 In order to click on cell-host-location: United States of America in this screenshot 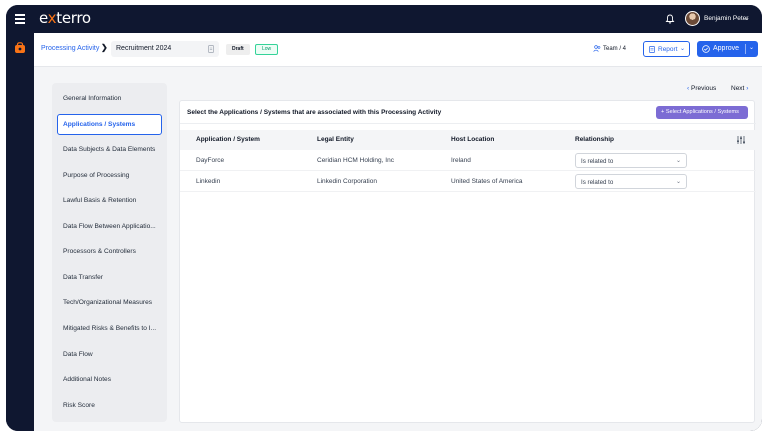, I will do `click(487, 181)`.